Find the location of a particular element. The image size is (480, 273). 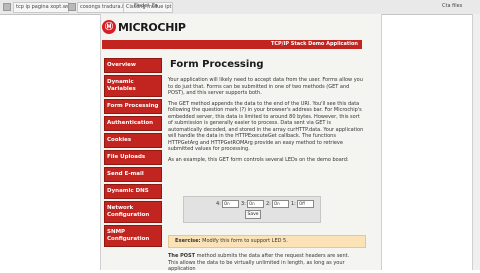

led-2-select: On is located at coordinates (280, 204).